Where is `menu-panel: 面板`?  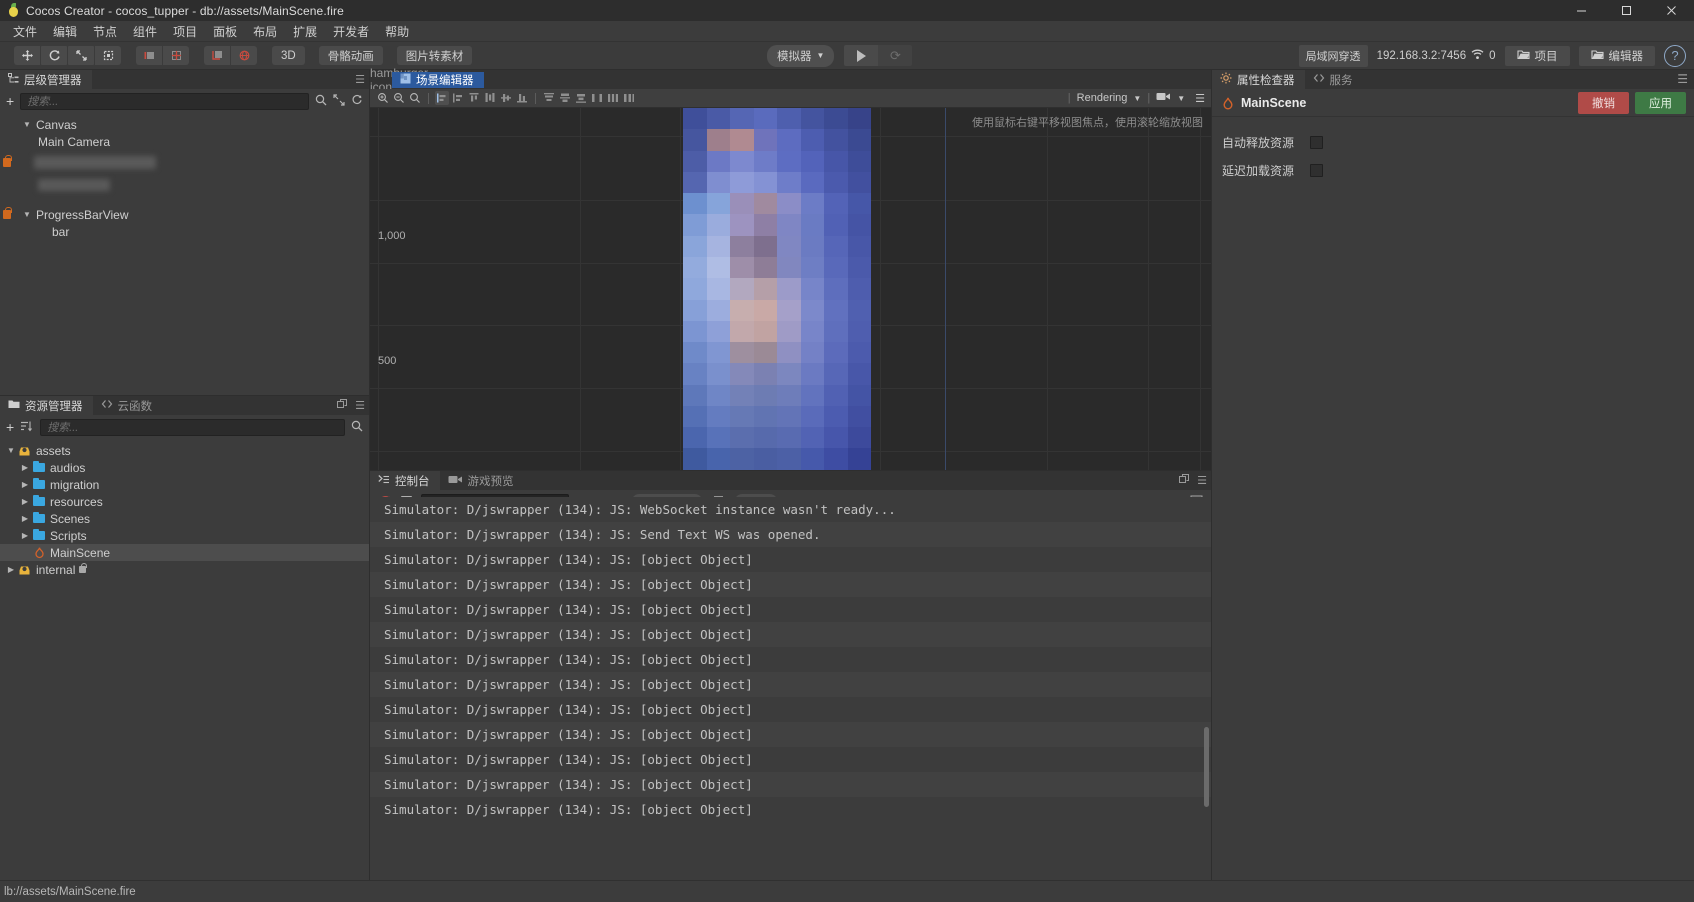
menu-panel: 面板 is located at coordinates (225, 31).